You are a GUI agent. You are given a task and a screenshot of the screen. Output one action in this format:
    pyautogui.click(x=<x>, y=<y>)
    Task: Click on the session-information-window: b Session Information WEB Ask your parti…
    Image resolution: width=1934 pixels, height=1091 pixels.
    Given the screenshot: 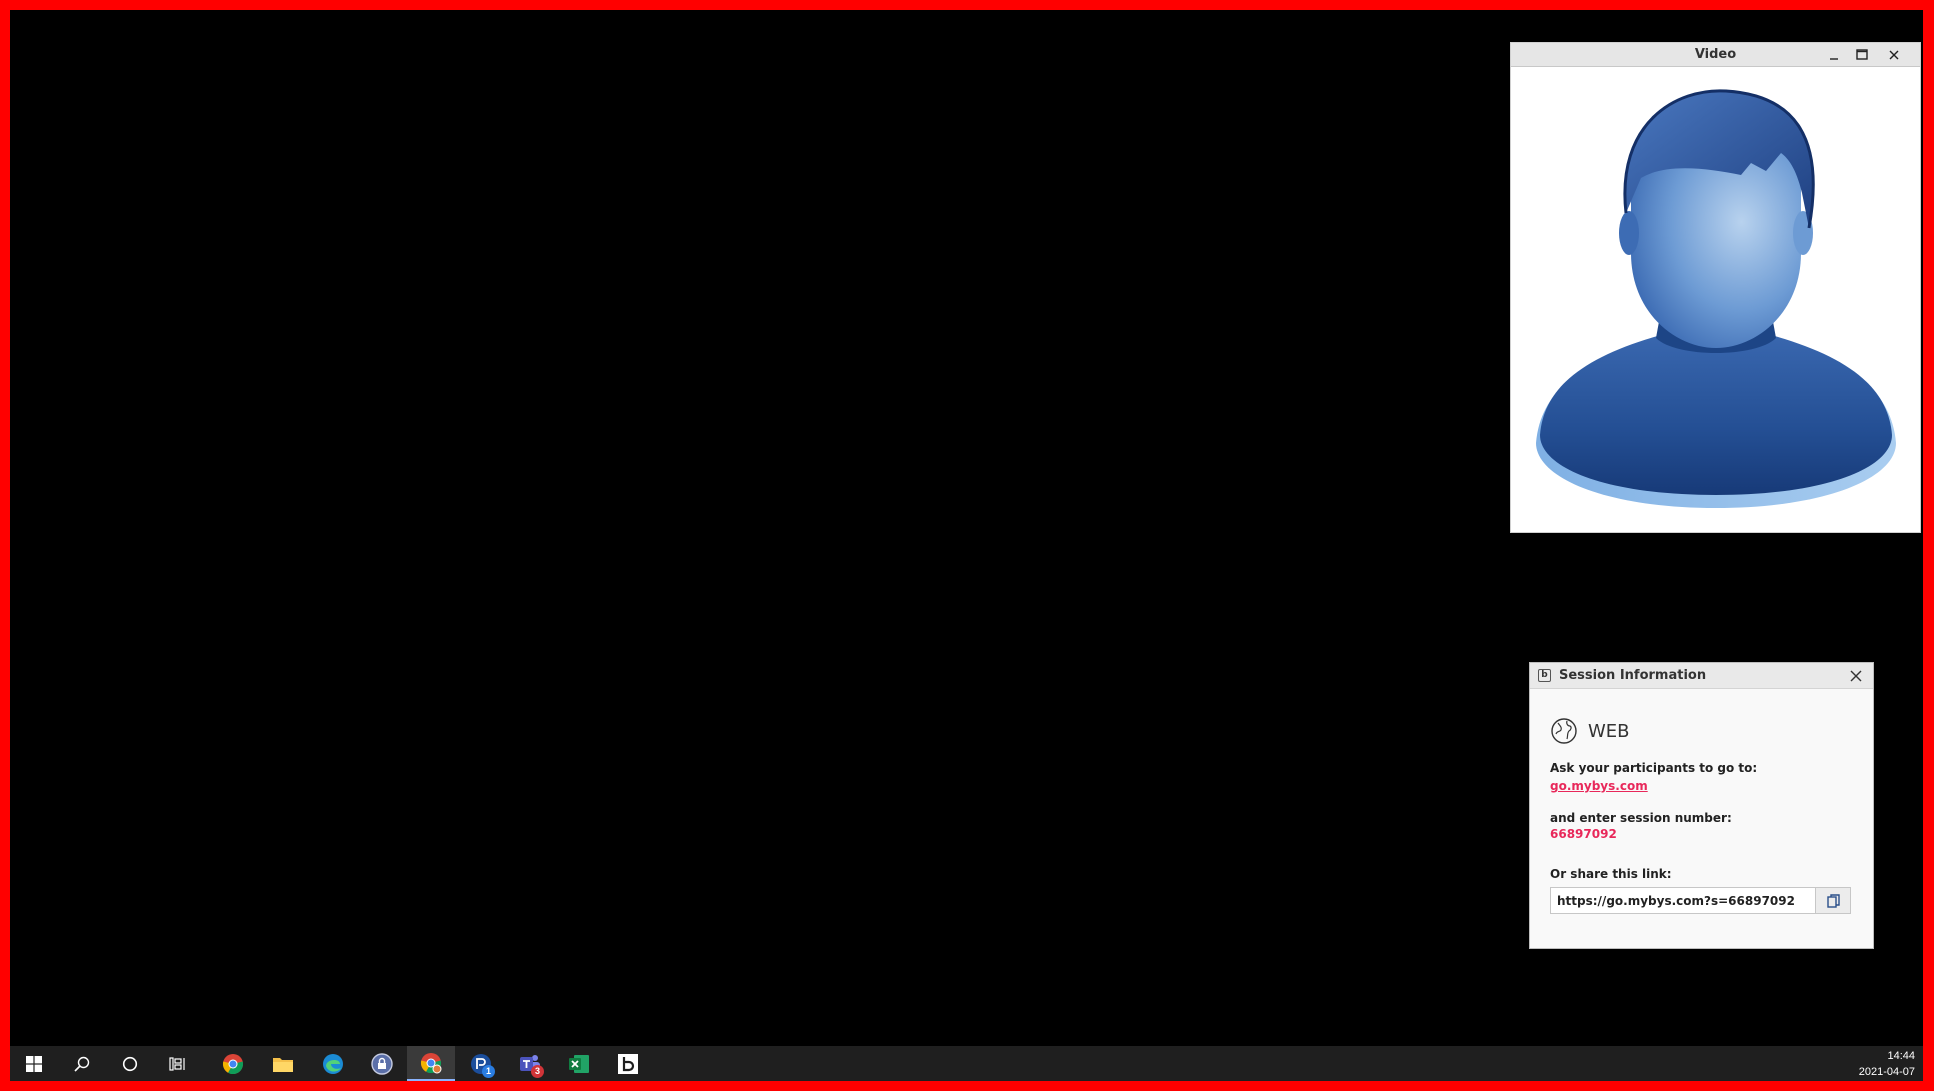 What is the action you would take?
    pyautogui.click(x=1701, y=805)
    